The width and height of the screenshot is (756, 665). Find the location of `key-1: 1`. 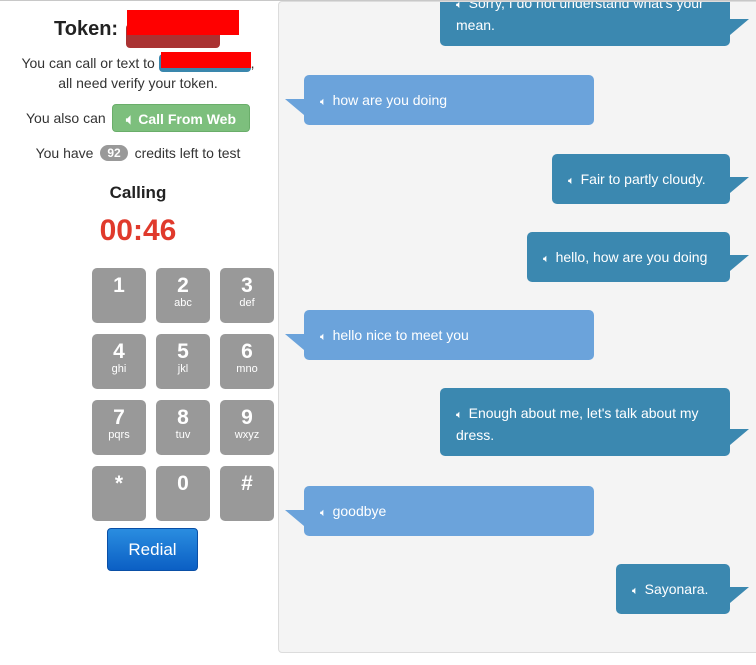

key-1: 1 is located at coordinates (119, 295).